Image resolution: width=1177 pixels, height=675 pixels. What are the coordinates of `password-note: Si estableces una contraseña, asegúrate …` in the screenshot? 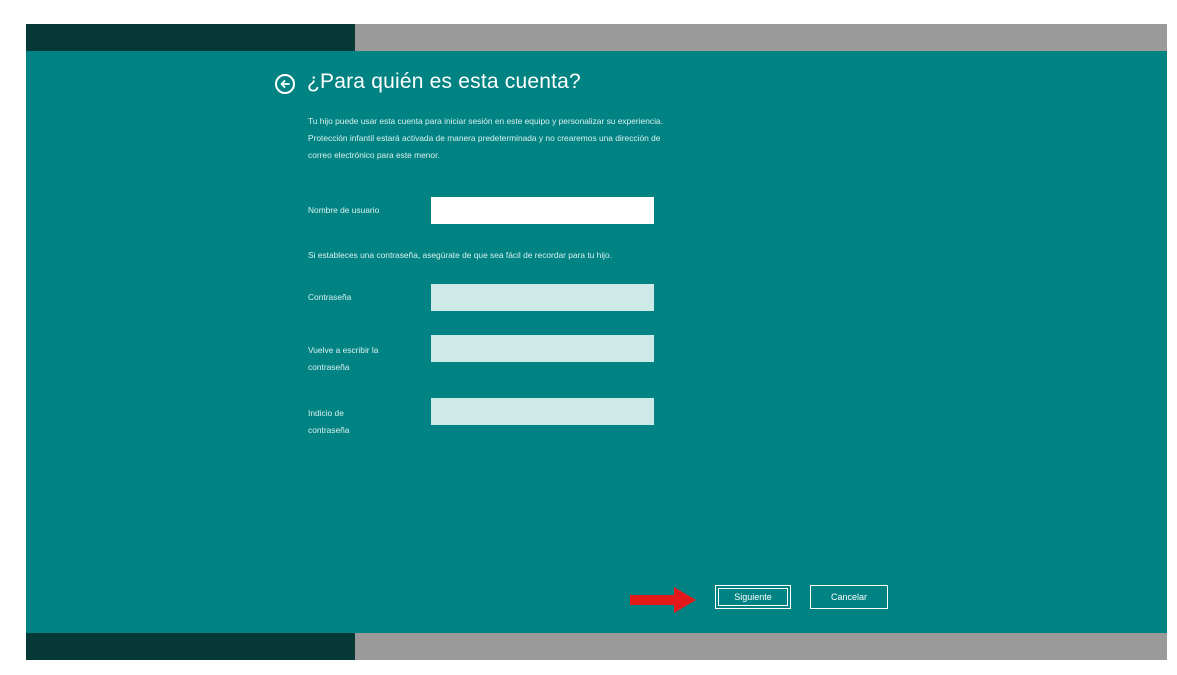 It's located at (460, 255).